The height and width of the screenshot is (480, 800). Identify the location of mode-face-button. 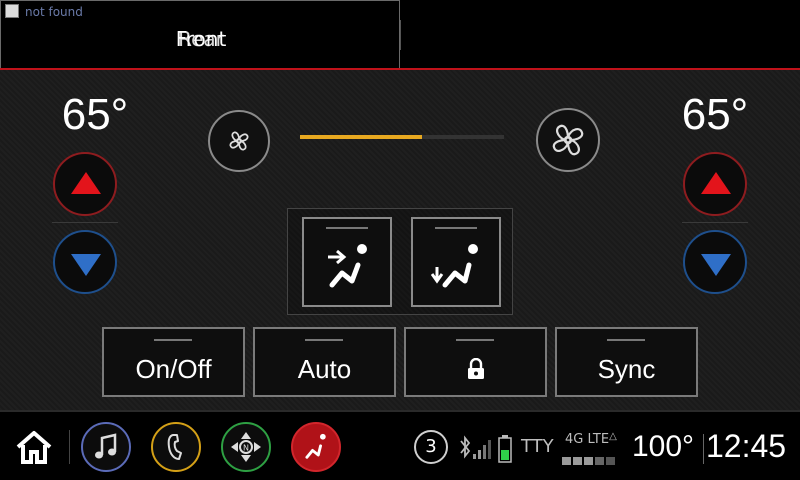
(347, 262).